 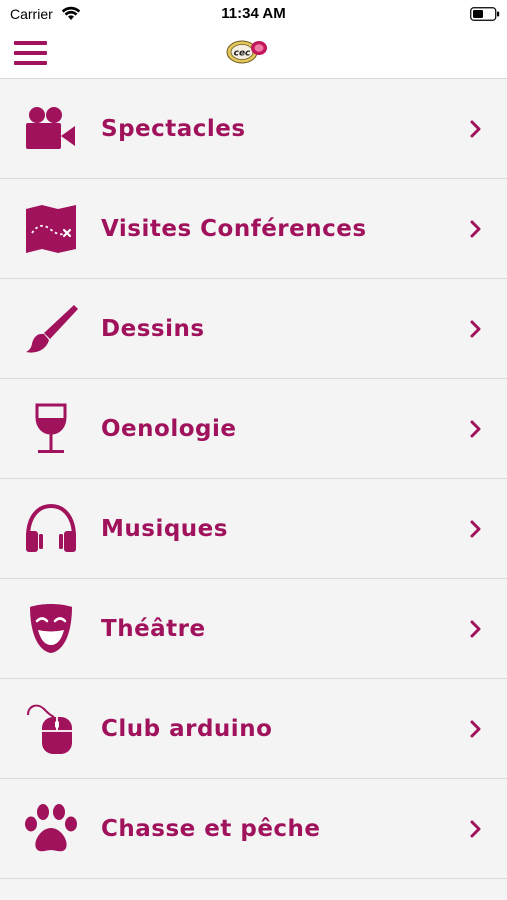 I want to click on paintbrush-icon, so click(x=52, y=329).